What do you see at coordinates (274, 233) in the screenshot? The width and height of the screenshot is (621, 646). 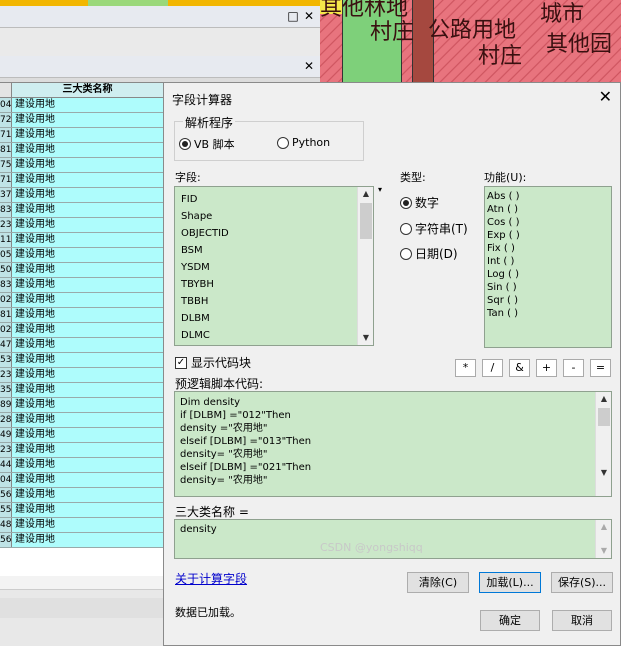 I see `field-item: OBJECTID` at bounding box center [274, 233].